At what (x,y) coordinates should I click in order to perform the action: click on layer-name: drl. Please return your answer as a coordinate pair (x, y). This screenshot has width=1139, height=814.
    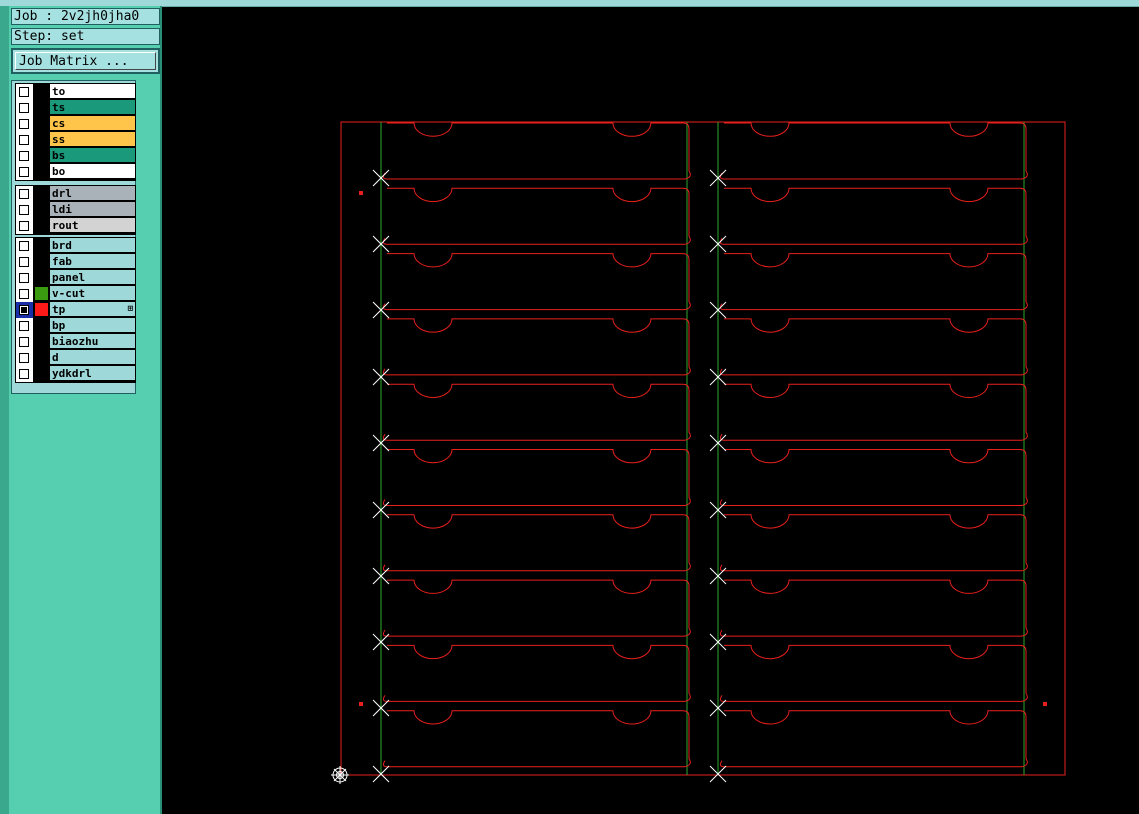
    Looking at the image, I should click on (92, 193).